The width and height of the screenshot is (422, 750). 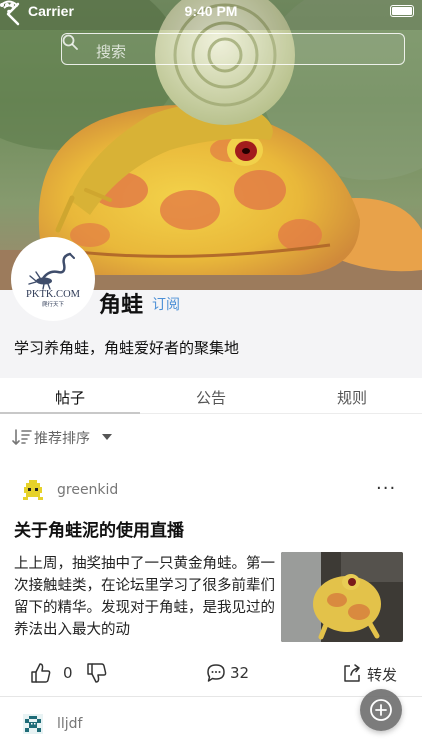 I want to click on post-username: greenkid, so click(x=87, y=490).